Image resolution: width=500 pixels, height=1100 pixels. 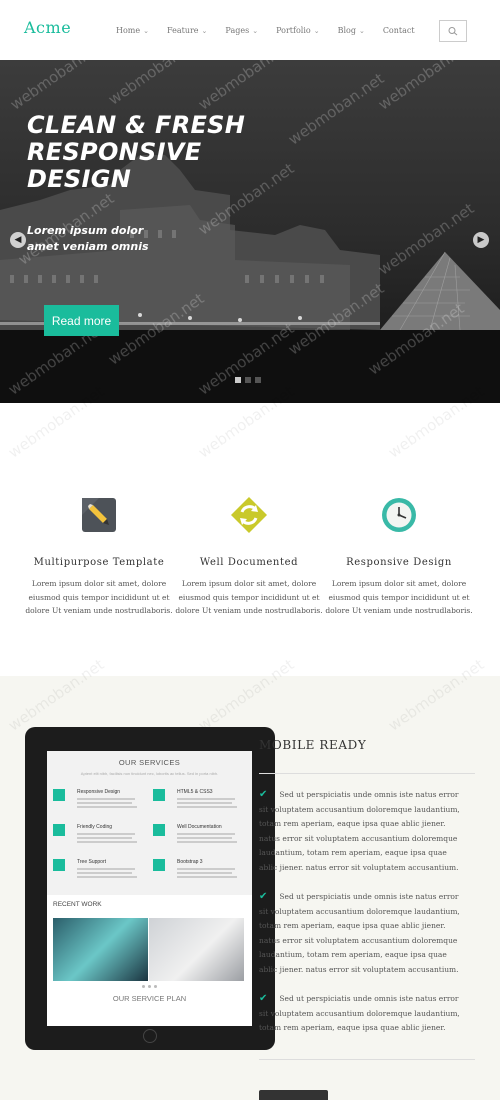 I want to click on logo: Acme, so click(x=47, y=27).